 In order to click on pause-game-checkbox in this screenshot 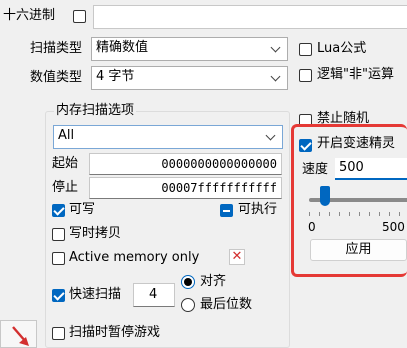, I will do `click(58, 333)`.